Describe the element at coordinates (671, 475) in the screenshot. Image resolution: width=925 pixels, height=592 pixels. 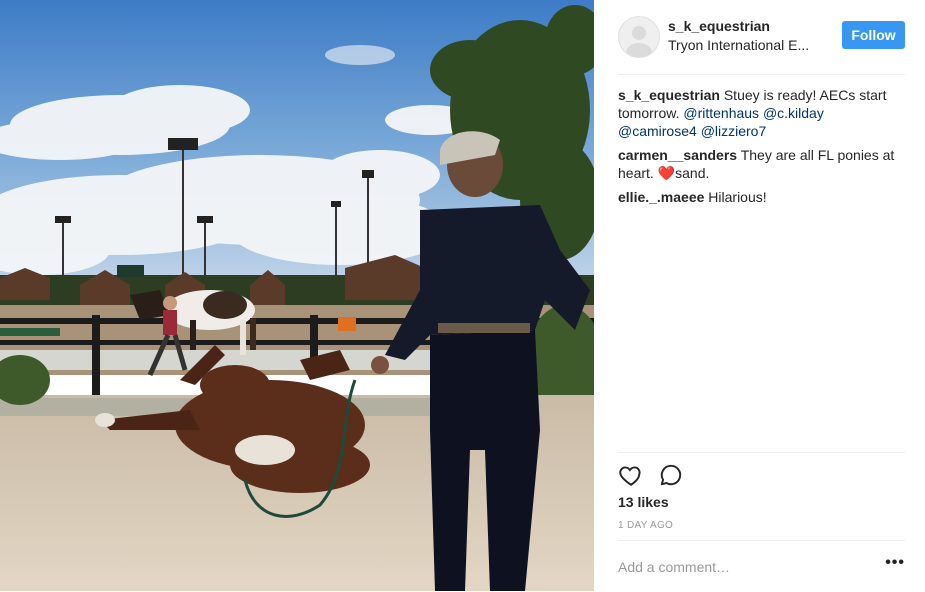
I see `comment-bubble-icon` at that location.